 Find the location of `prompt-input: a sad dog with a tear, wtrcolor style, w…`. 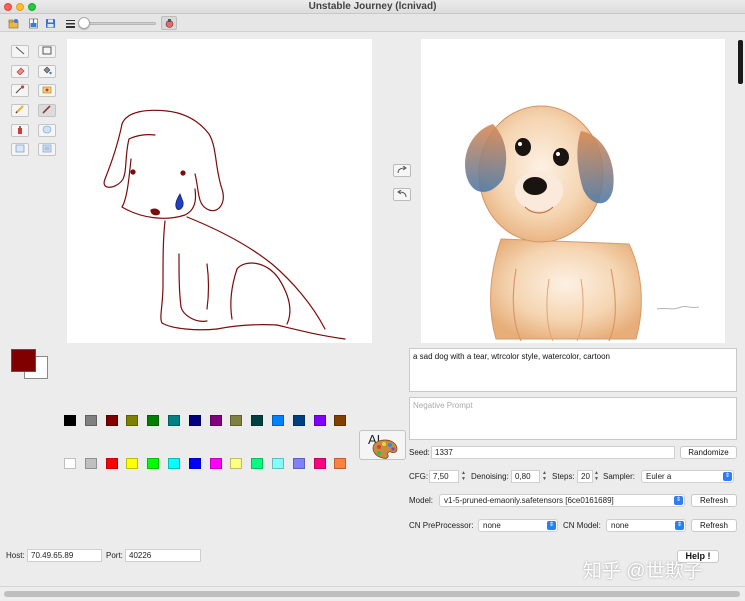

prompt-input: a sad dog with a tear, wtrcolor style, w… is located at coordinates (573, 370).